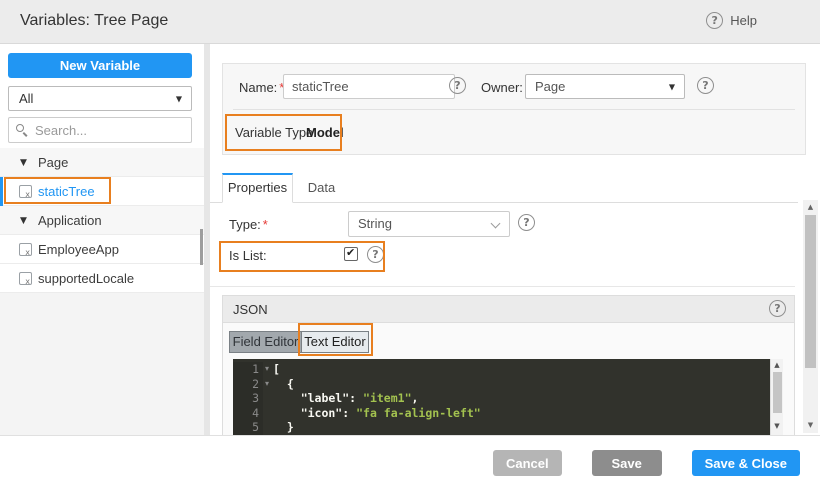  Describe the element at coordinates (369, 86) in the screenshot. I see `name-input` at that location.